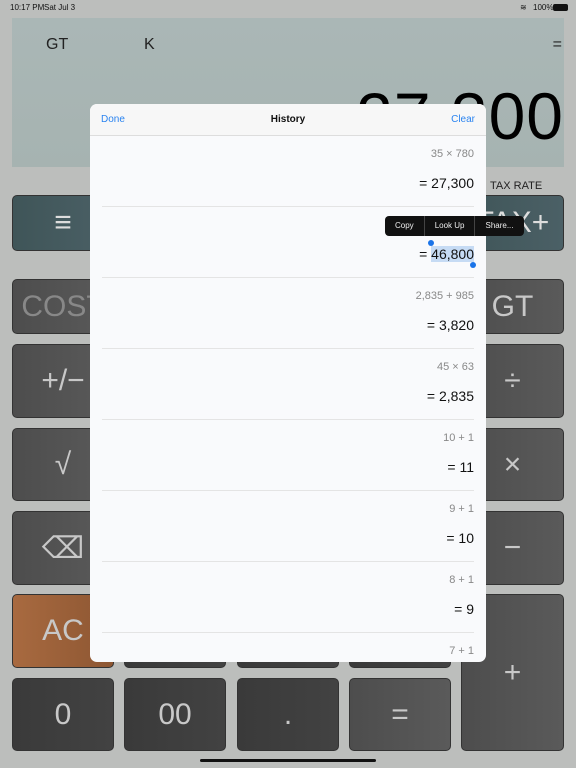 The height and width of the screenshot is (768, 576). Describe the element at coordinates (461, 651) in the screenshot. I see `history-expression: 7 + 1` at that location.